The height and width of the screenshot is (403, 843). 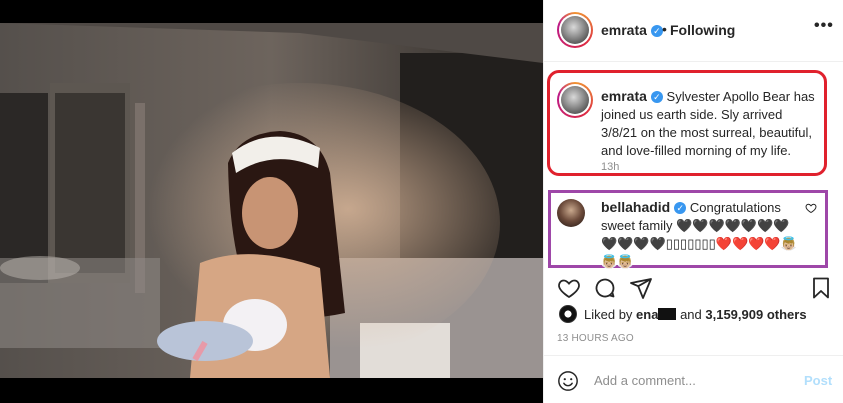 What do you see at coordinates (824, 26) in the screenshot?
I see `more-icon: •••` at bounding box center [824, 26].